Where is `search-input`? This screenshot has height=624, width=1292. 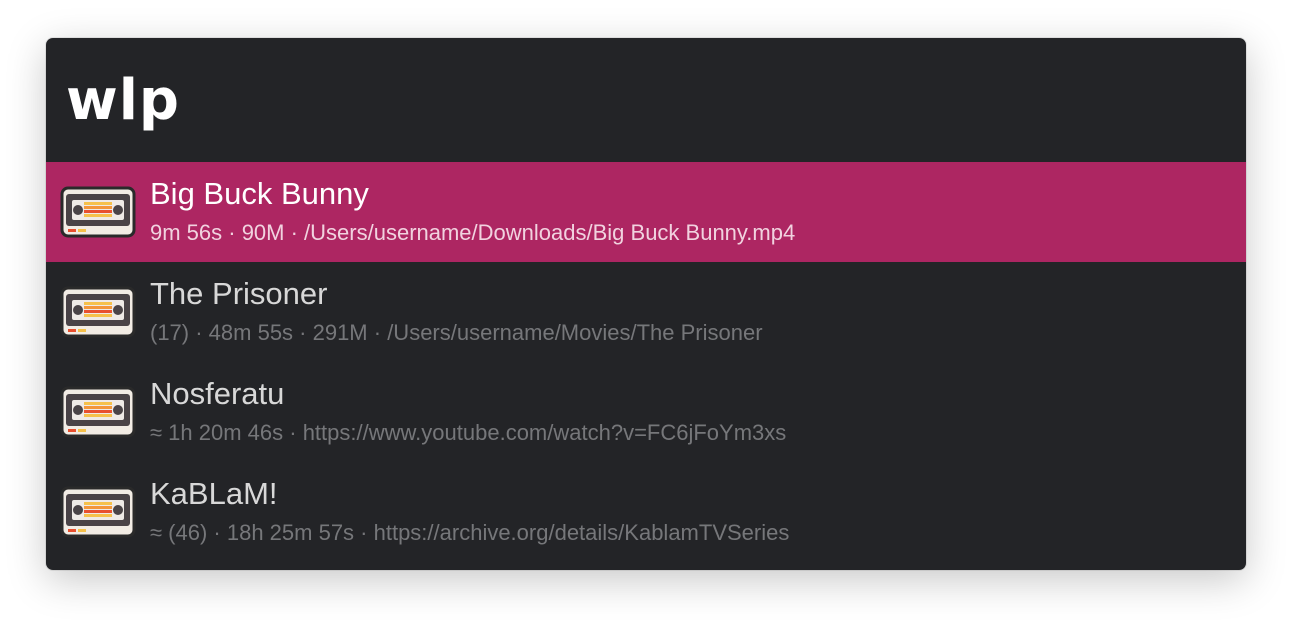 search-input is located at coordinates (641, 100).